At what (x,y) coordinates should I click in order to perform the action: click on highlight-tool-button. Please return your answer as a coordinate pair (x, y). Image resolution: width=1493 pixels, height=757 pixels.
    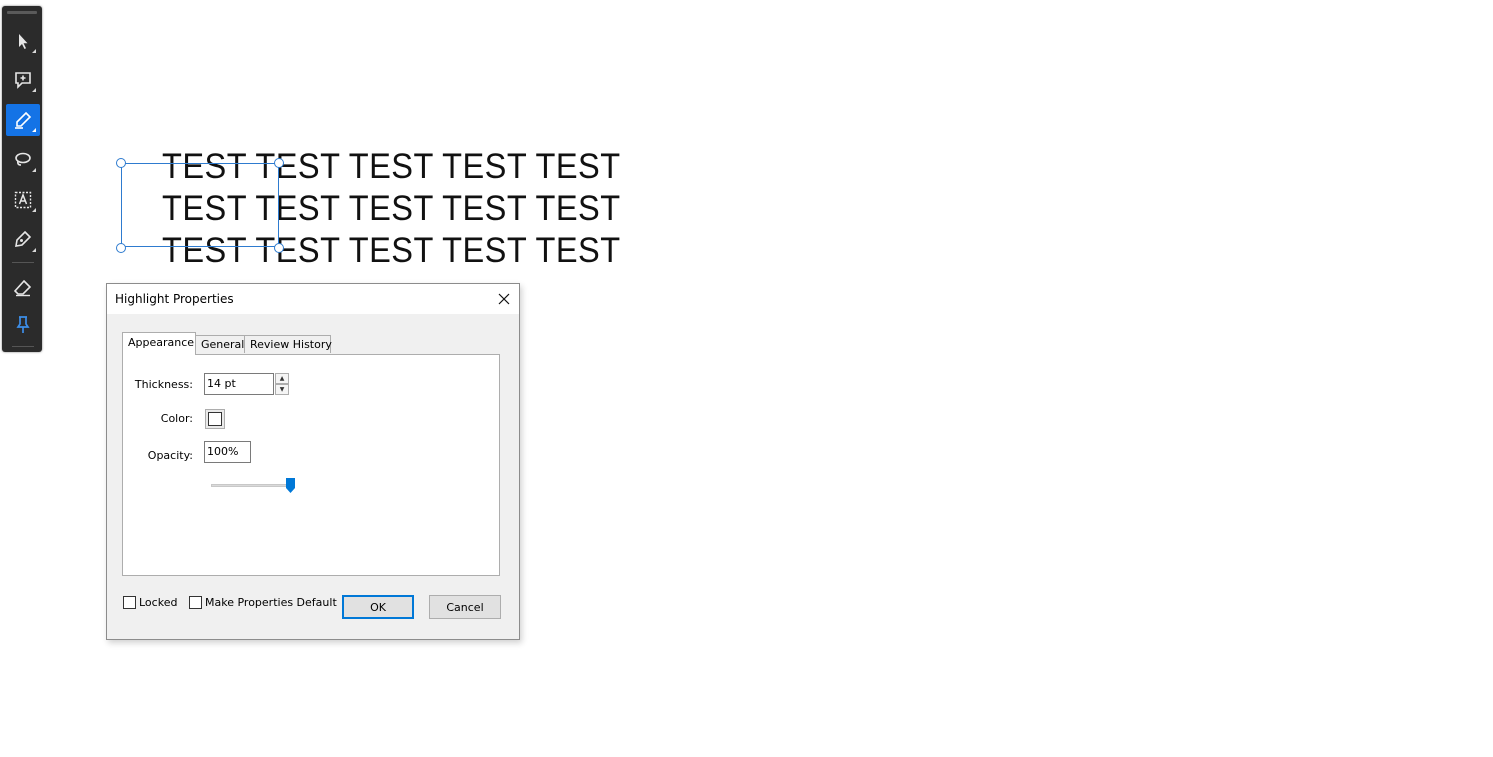
    Looking at the image, I should click on (23, 120).